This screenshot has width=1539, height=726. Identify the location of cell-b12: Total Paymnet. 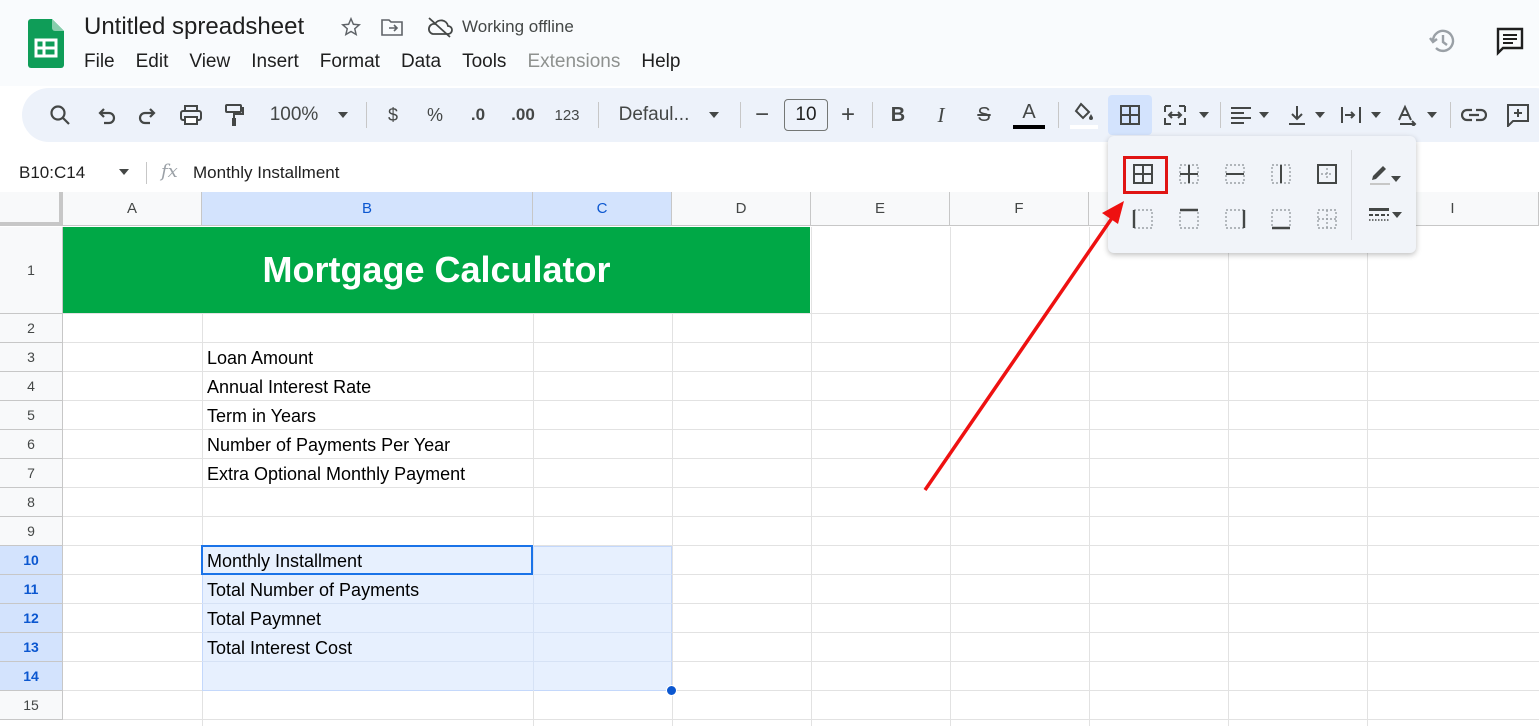
(367, 618).